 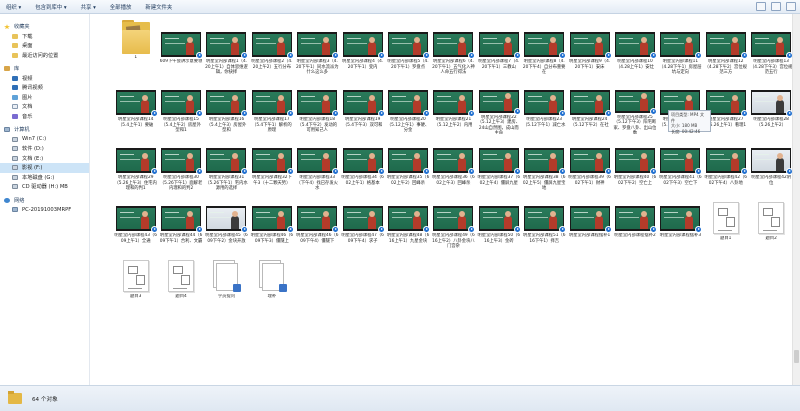 I want to click on file-item: 明星堂内部课程17（5.4下午1）解析的原理, so click(x=271, y=105).